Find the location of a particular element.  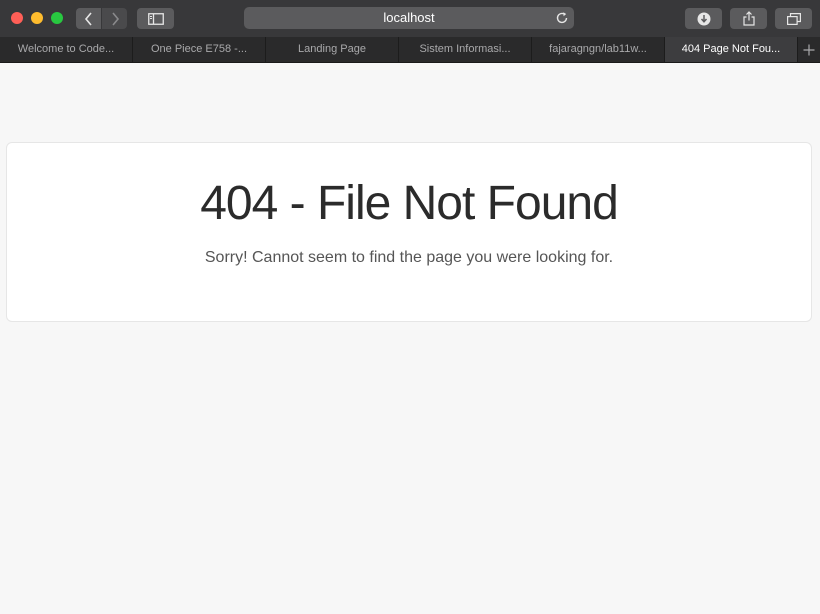

plus-icon is located at coordinates (809, 49).